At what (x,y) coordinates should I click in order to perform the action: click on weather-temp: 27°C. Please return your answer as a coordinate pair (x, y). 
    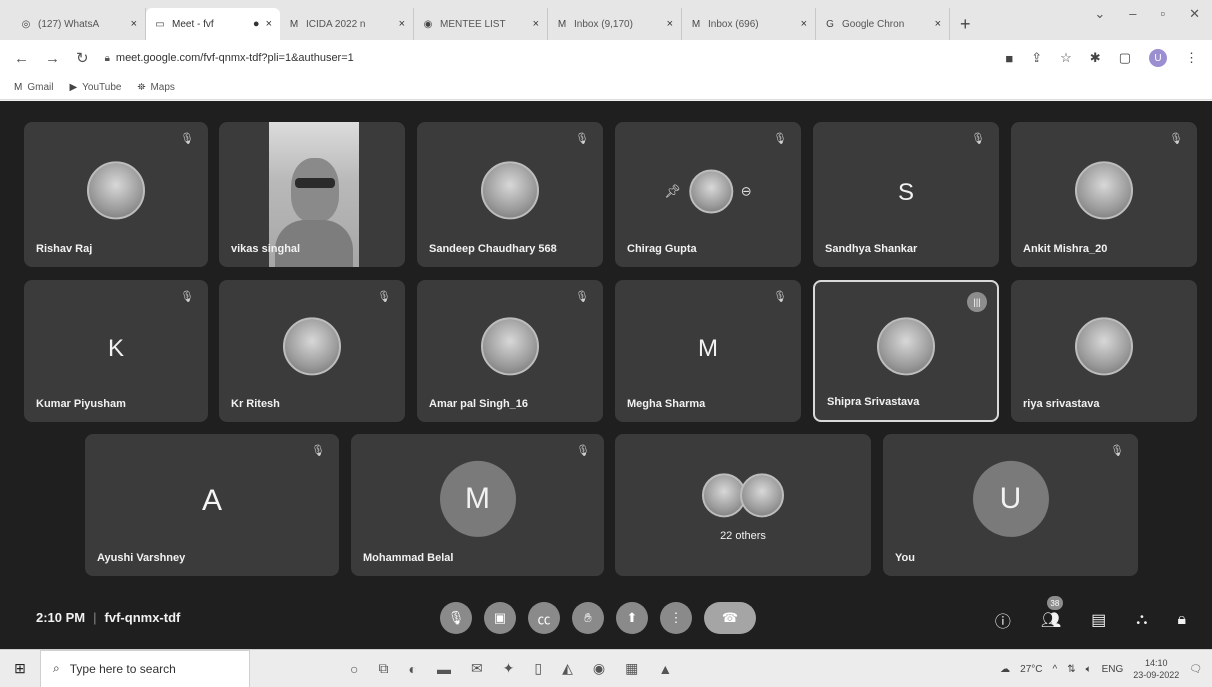
    Looking at the image, I should click on (1031, 669).